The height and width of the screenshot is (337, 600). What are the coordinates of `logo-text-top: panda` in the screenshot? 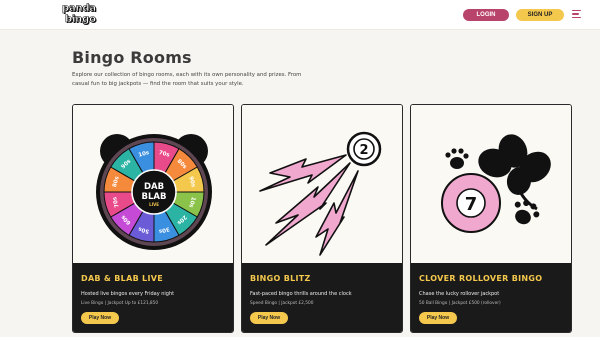 It's located at (79, 9).